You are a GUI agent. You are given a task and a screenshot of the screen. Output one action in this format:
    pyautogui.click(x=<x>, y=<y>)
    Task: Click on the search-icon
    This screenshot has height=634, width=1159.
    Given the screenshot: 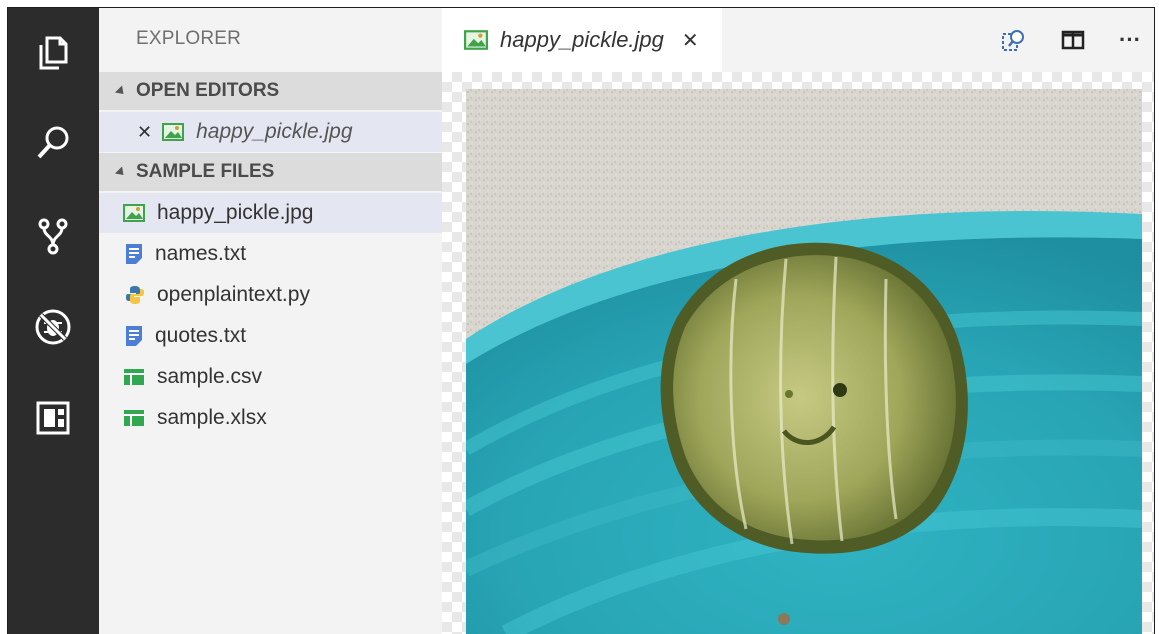 What is the action you would take?
    pyautogui.click(x=53, y=143)
    